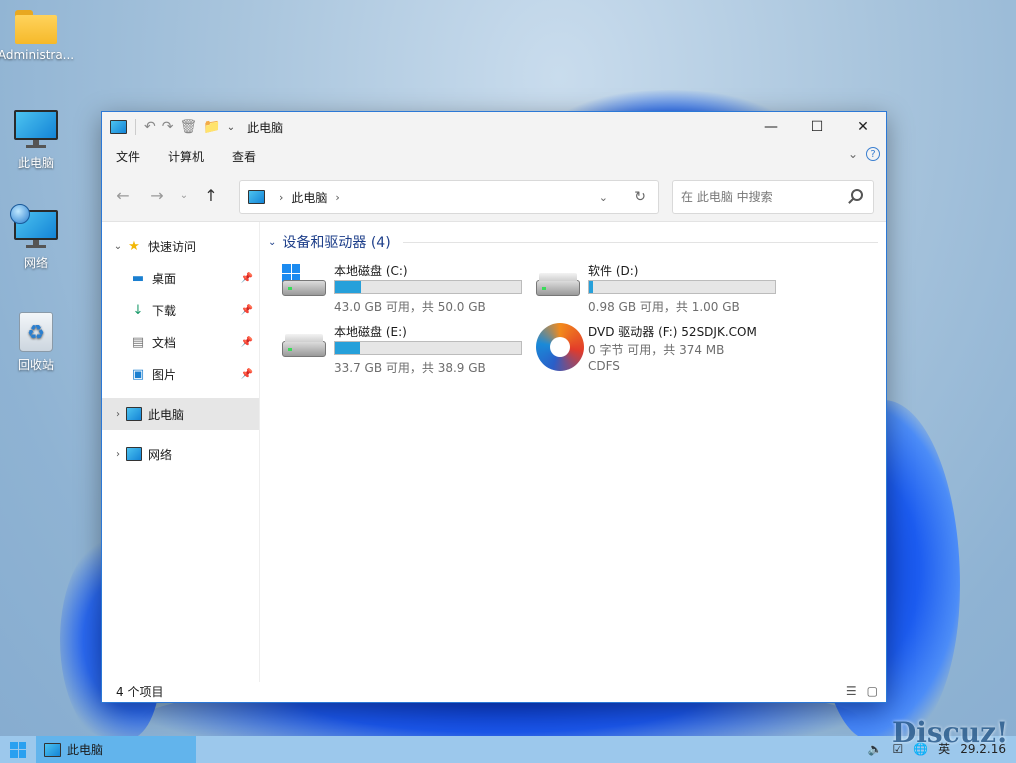 The image size is (1016, 763). Describe the element at coordinates (164, 342) in the screenshot. I see `sidebar-item-label: 文档` at that location.